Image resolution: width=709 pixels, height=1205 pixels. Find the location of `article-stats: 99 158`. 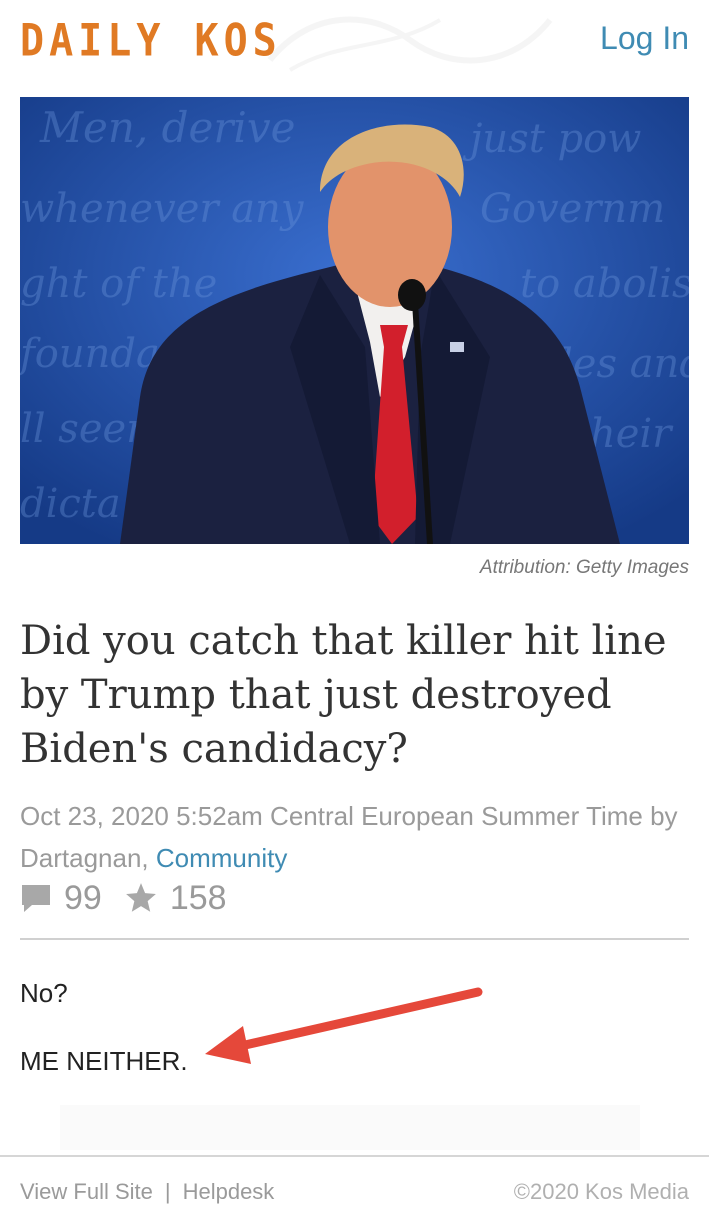

article-stats: 99 158 is located at coordinates (134, 898).